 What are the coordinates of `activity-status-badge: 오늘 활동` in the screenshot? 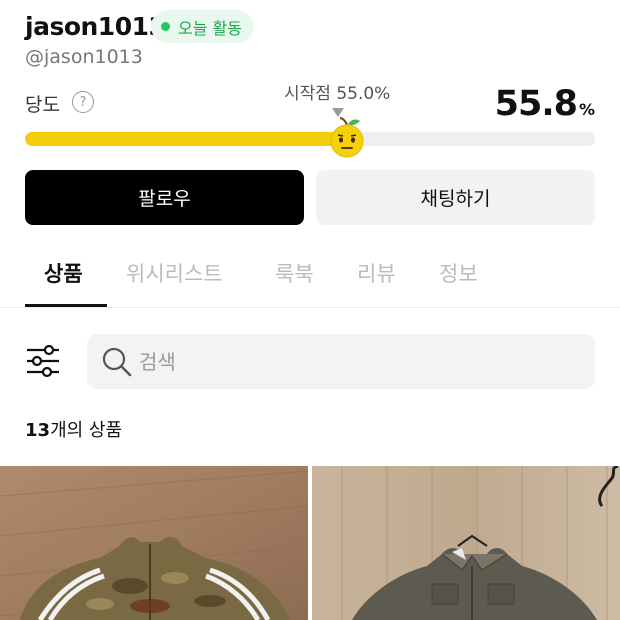 It's located at (202, 26).